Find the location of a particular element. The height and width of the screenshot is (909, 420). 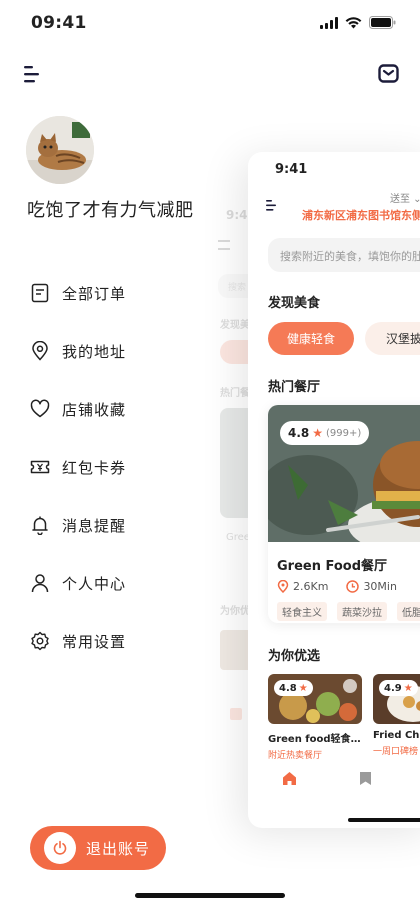

menu-item-label: 我的地址 is located at coordinates (94, 351).